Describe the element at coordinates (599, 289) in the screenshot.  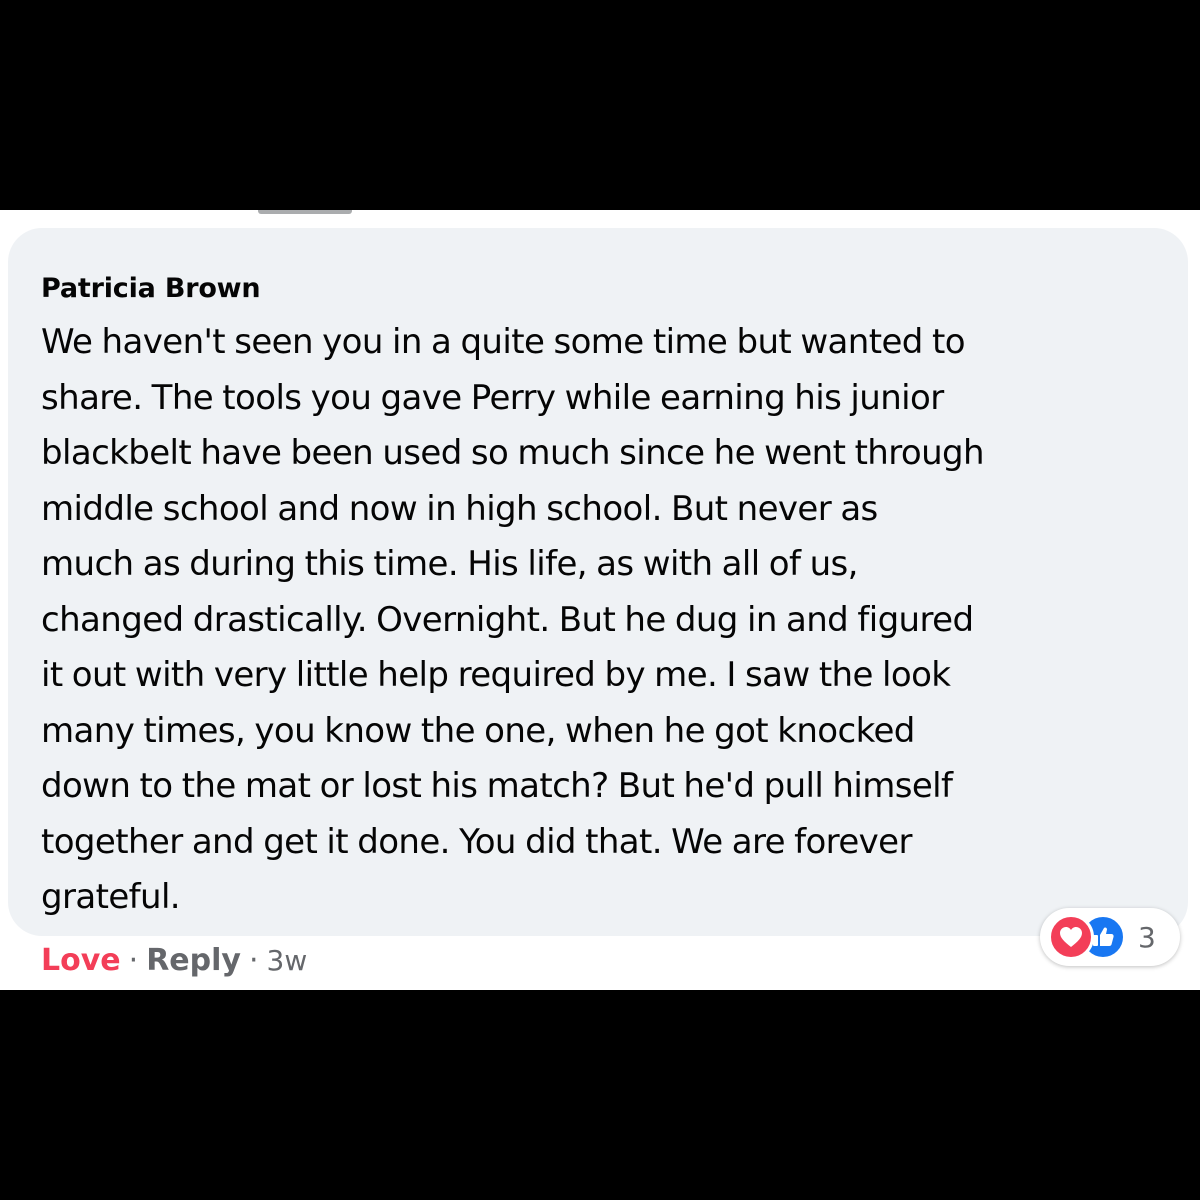
I see `comment-author-name: Patricia Brown` at that location.